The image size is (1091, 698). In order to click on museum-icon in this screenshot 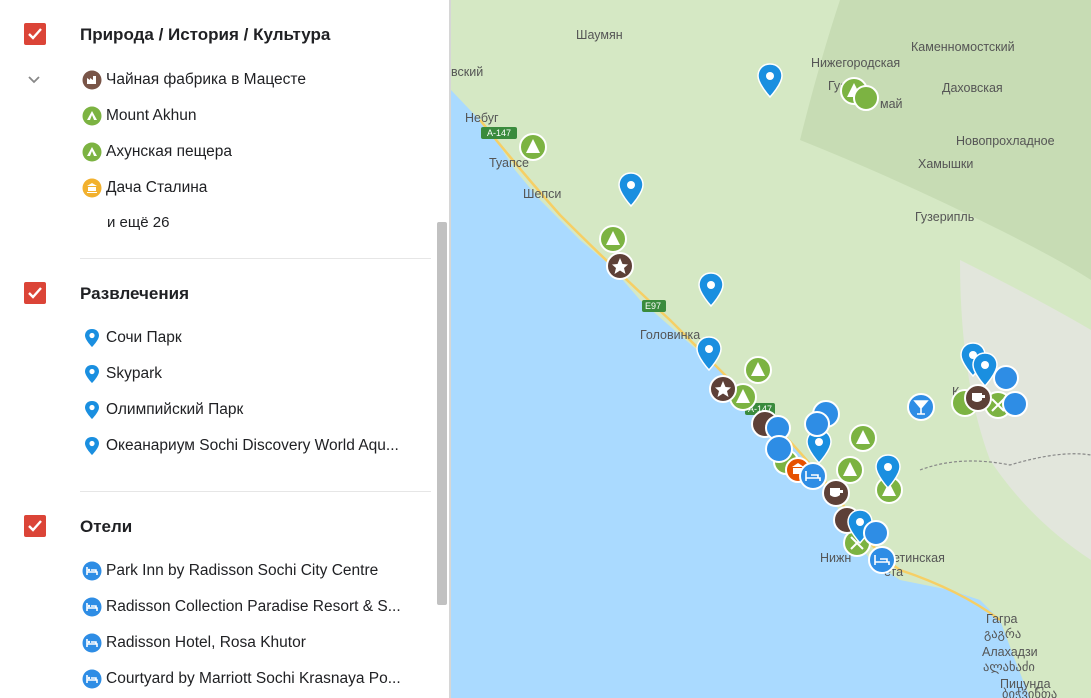, I will do `click(92, 188)`.